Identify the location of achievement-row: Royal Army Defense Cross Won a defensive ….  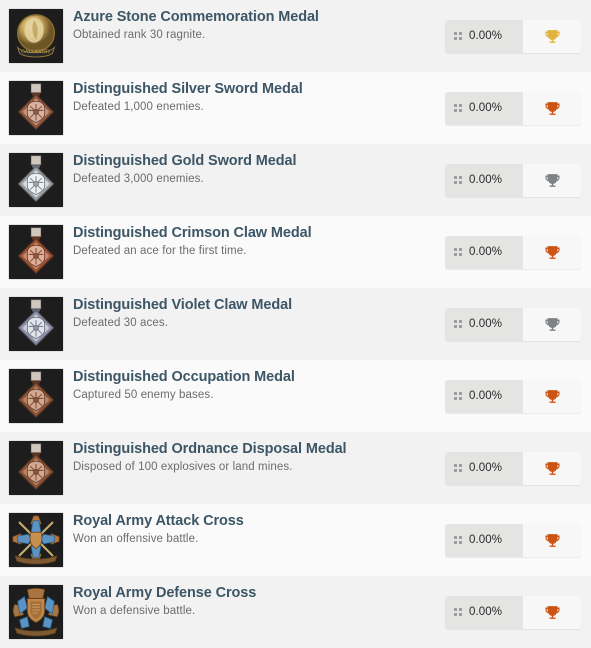
(295, 612).